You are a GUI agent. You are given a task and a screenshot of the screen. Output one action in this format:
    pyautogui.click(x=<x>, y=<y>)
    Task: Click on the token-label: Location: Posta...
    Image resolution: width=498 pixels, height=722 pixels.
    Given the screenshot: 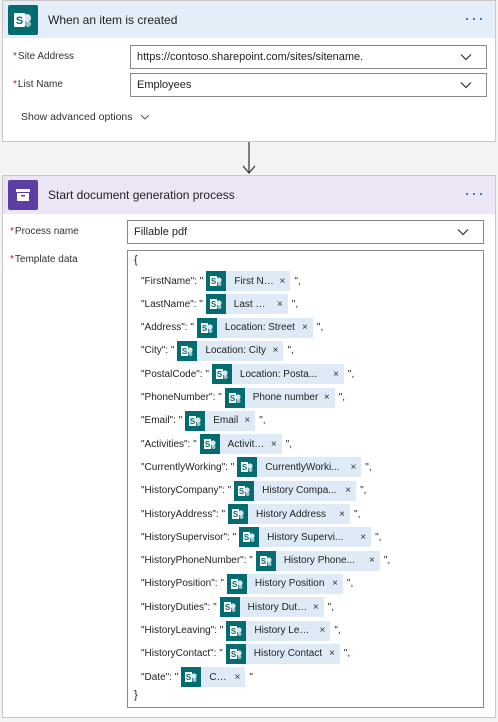 What is the action you would take?
    pyautogui.click(x=278, y=374)
    